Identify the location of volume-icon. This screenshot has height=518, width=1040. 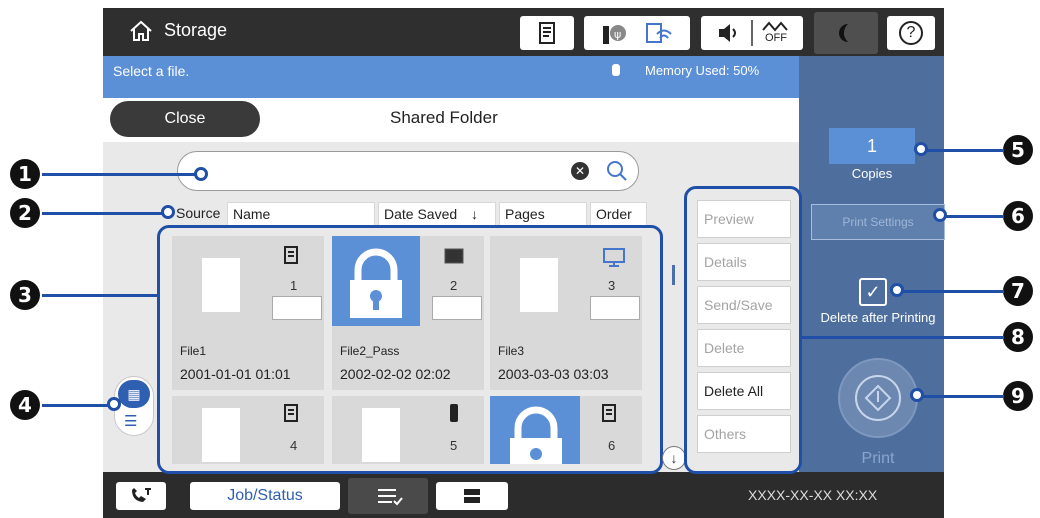
(727, 33).